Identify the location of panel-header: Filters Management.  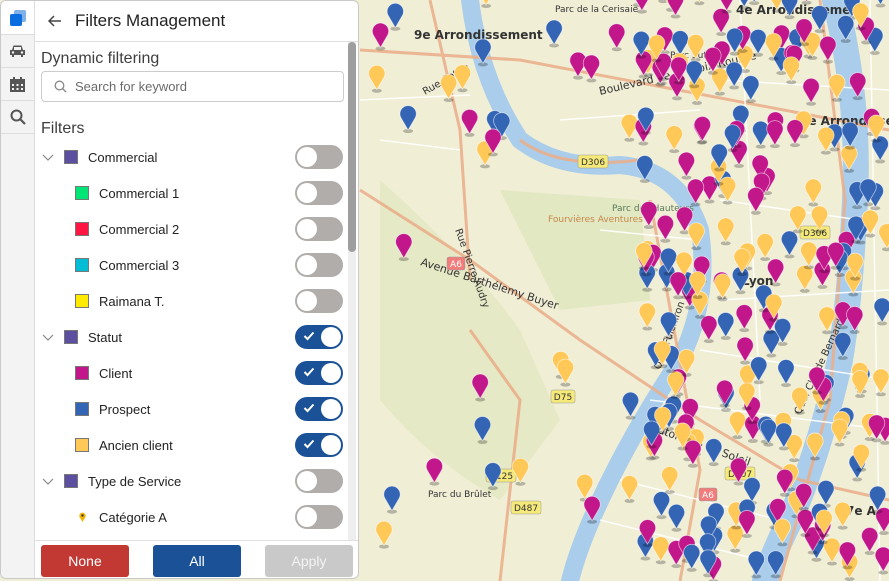
(196, 21).